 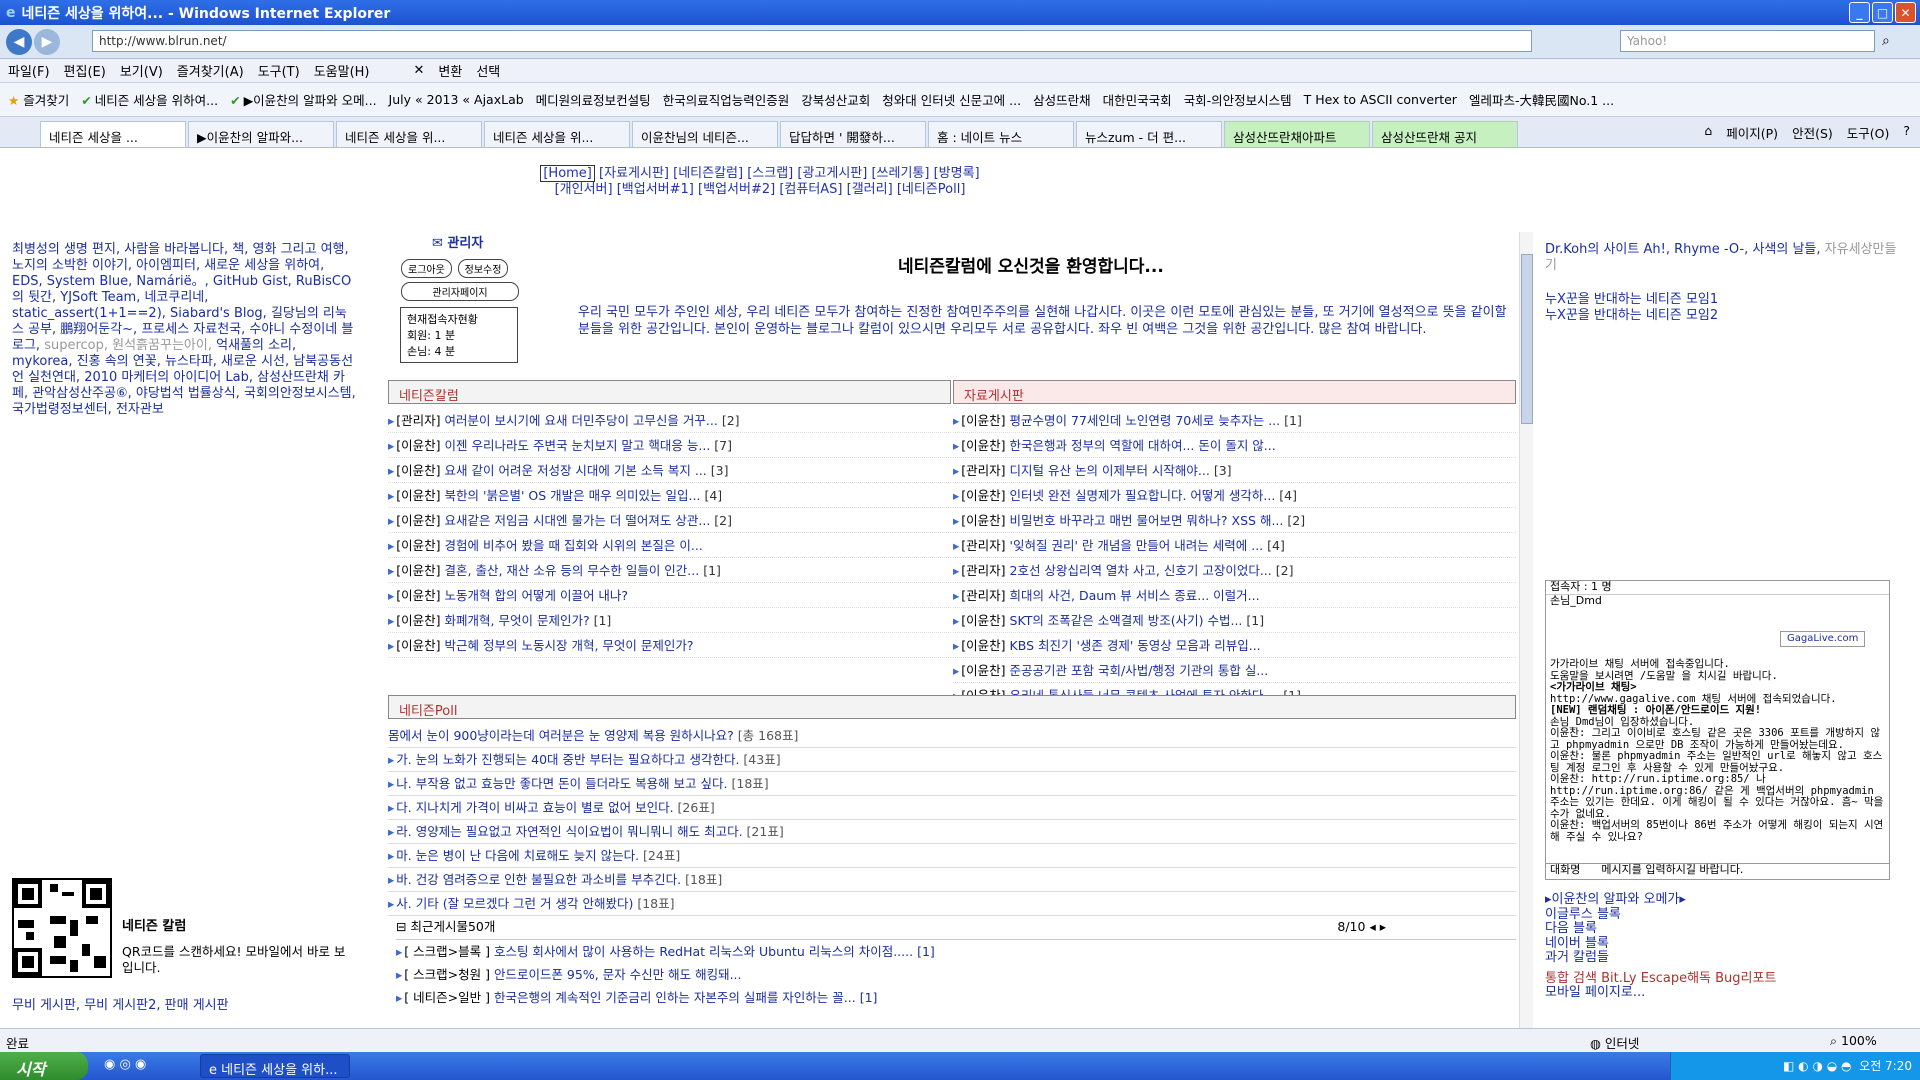 What do you see at coordinates (1001, 134) in the screenshot?
I see `tab: 홈 : 네이트 뉴스` at bounding box center [1001, 134].